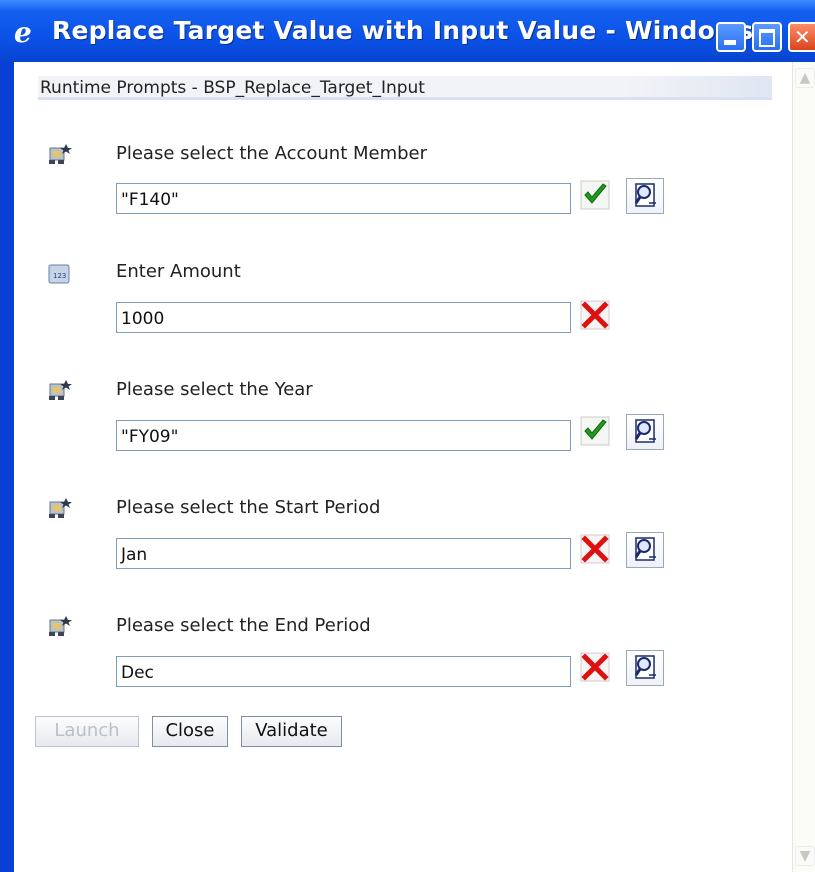 This screenshot has height=872, width=815. I want to click on scroll-up-icon: ▲, so click(805, 78).